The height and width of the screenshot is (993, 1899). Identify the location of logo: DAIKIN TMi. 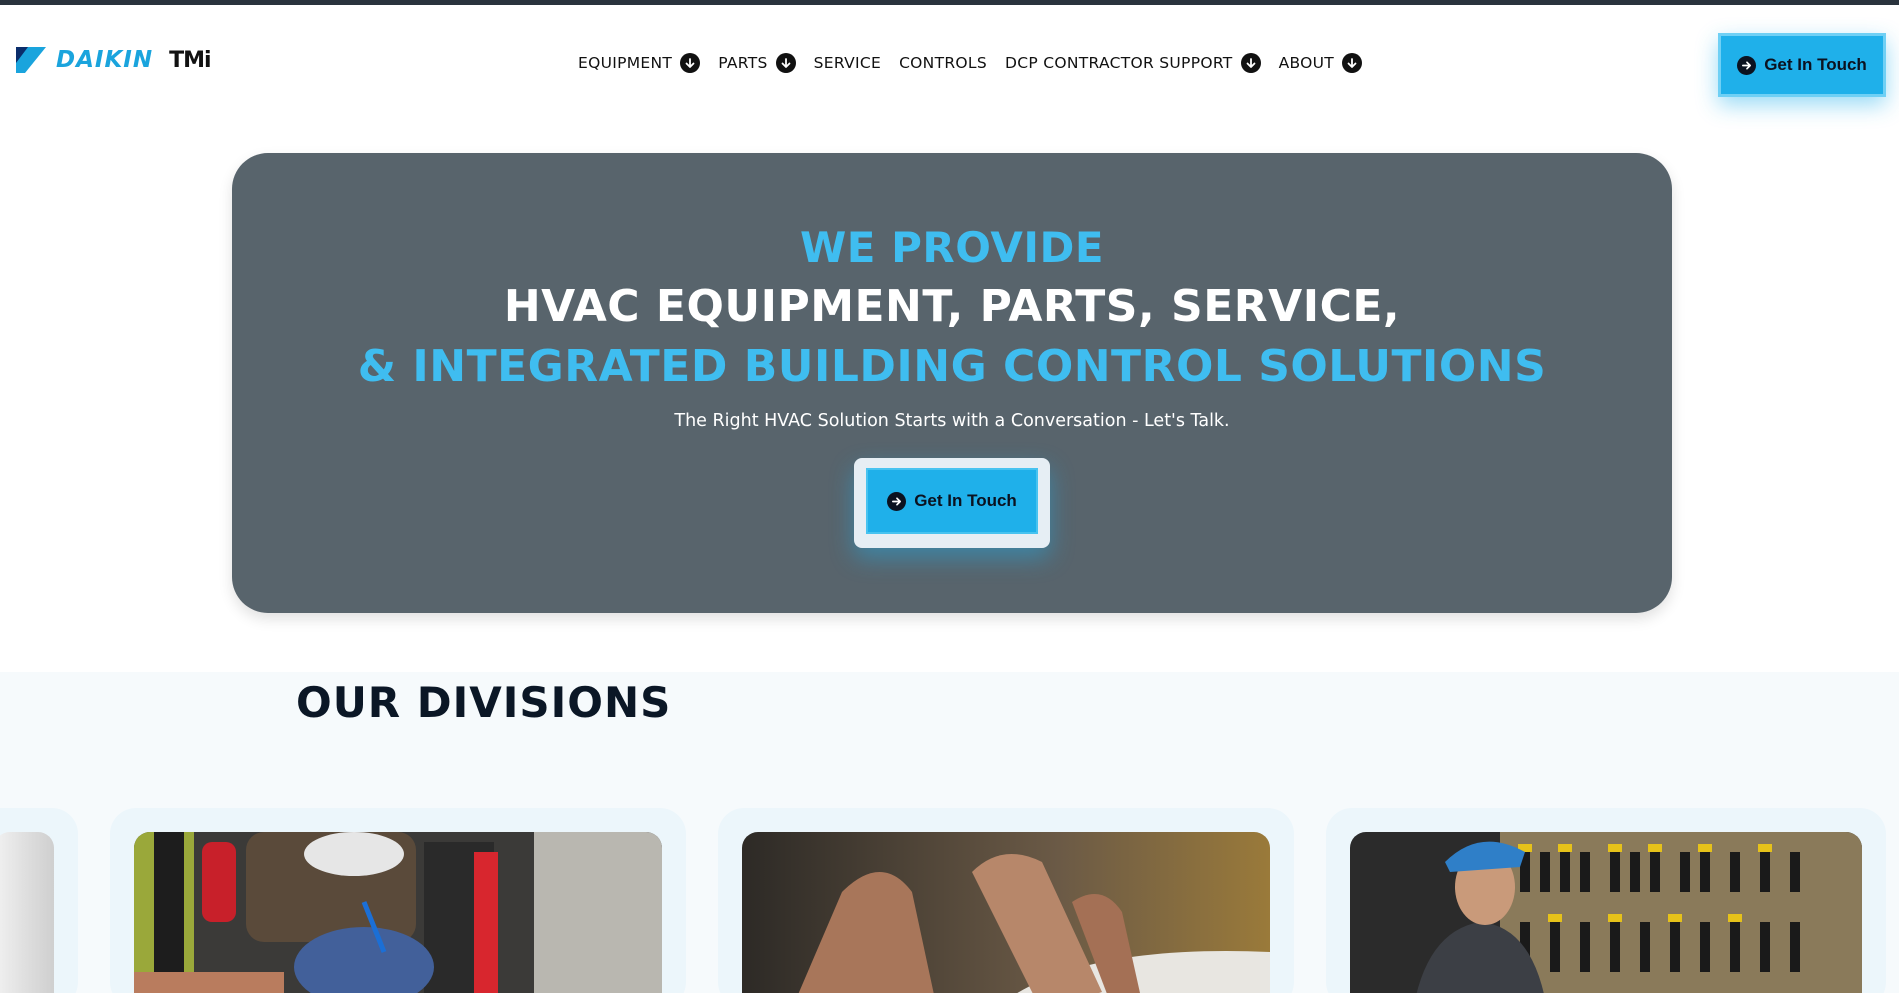
(114, 60).